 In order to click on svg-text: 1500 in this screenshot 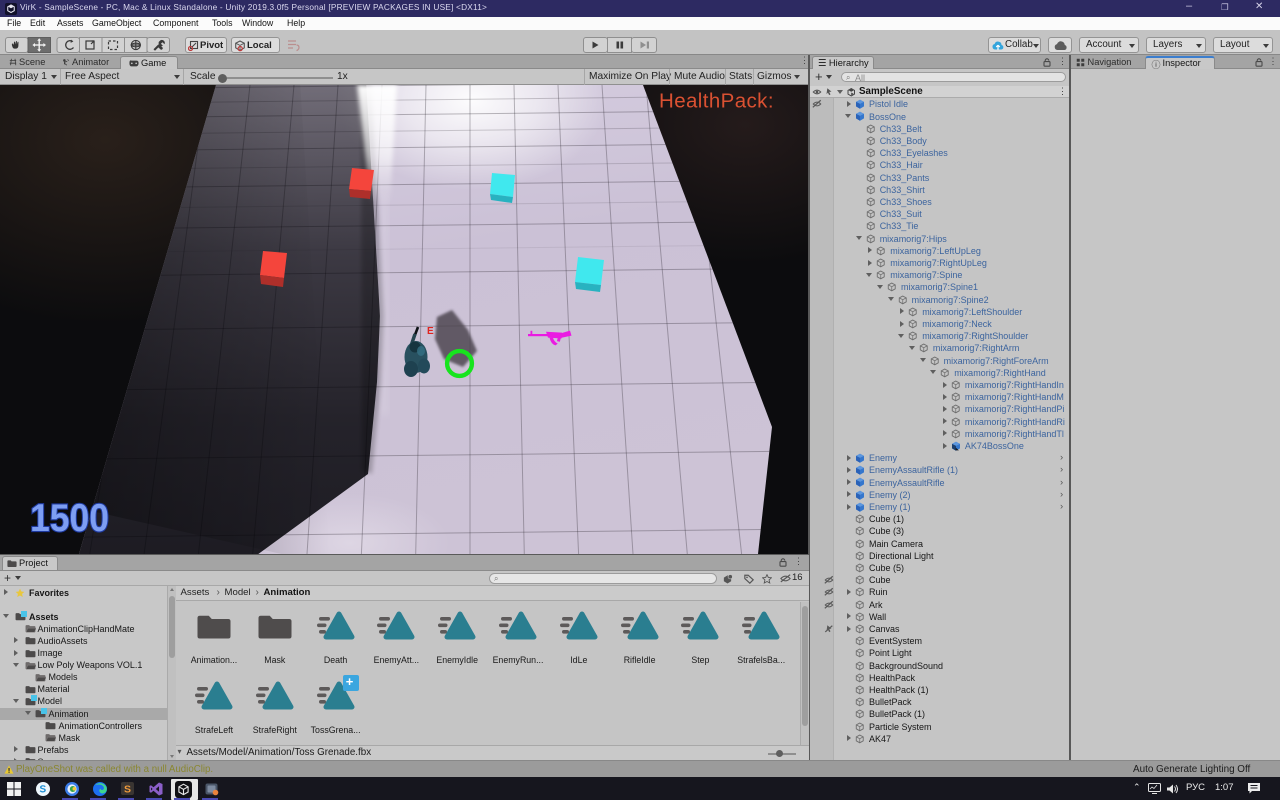, I will do `click(69, 518)`.